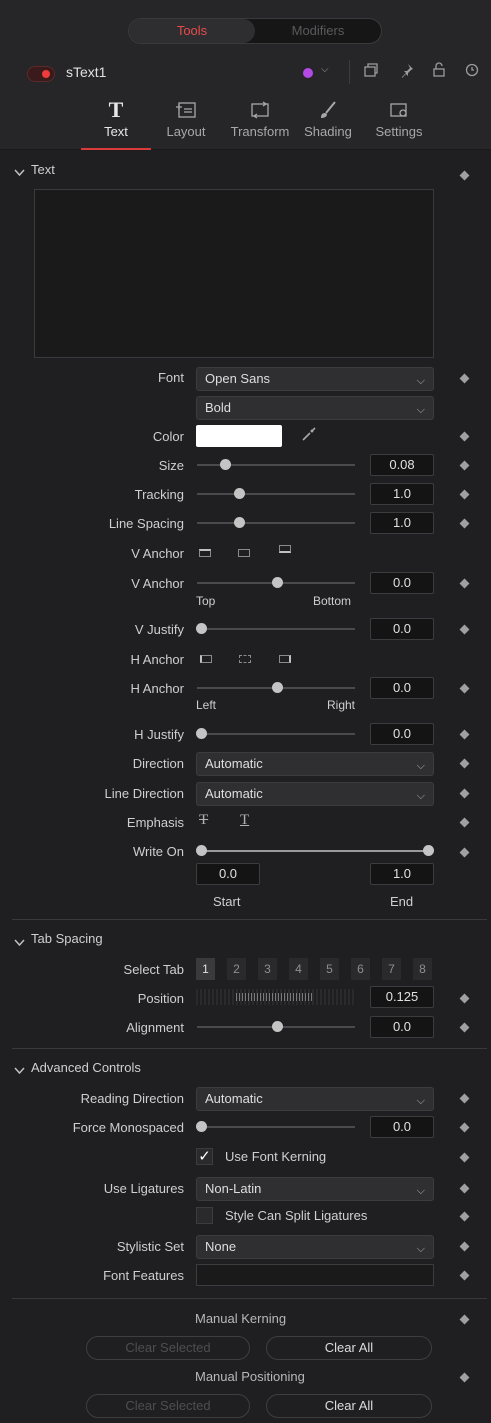 This screenshot has width=491, height=1423. Describe the element at coordinates (168, 1406) in the screenshot. I see `clear-selected-positioning-button: Clear Selected` at that location.